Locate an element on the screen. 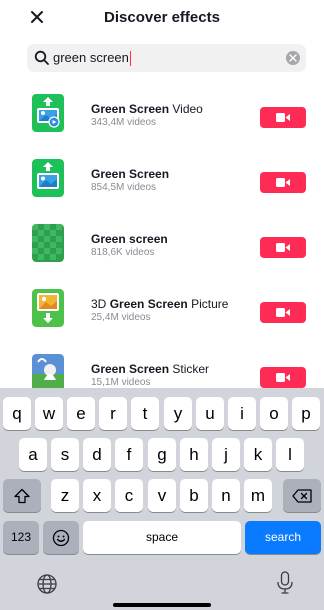  microphone-icon is located at coordinates (285, 583).